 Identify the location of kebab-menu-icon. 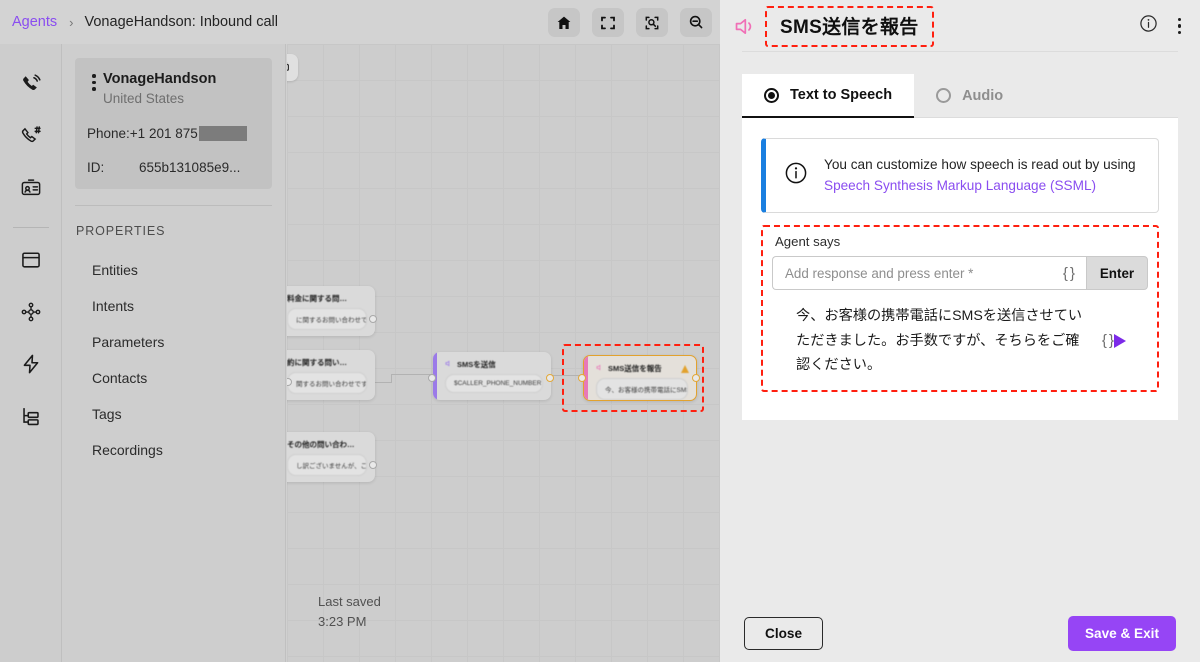
(1179, 19).